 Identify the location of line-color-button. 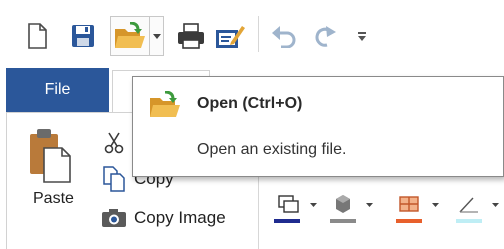
(480, 211).